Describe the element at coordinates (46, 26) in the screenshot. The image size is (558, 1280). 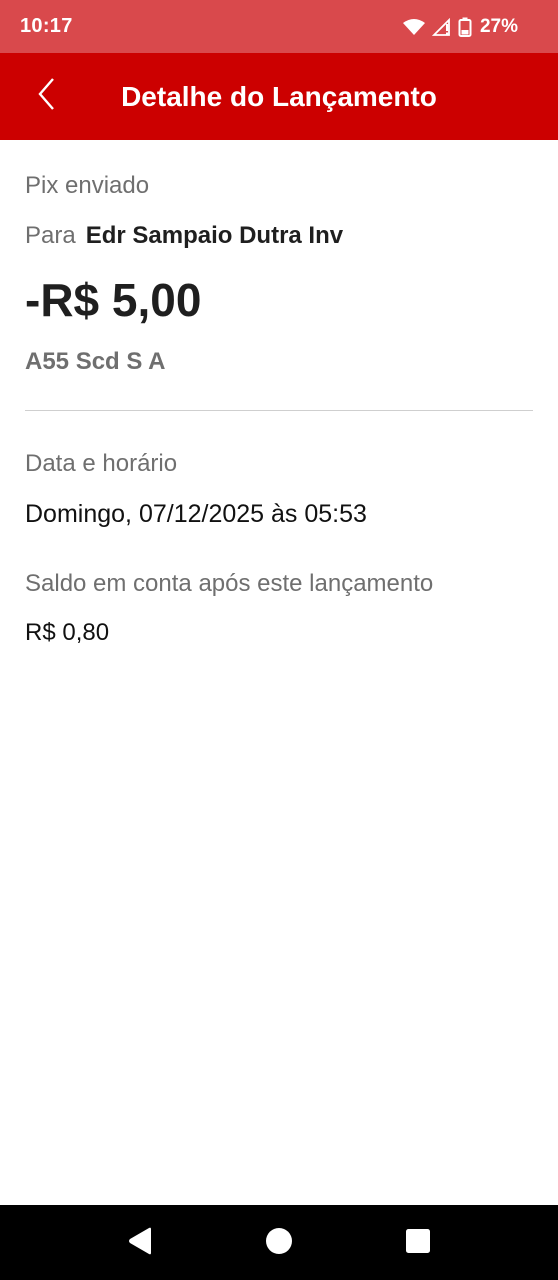
I see `status-time: 10:17` at that location.